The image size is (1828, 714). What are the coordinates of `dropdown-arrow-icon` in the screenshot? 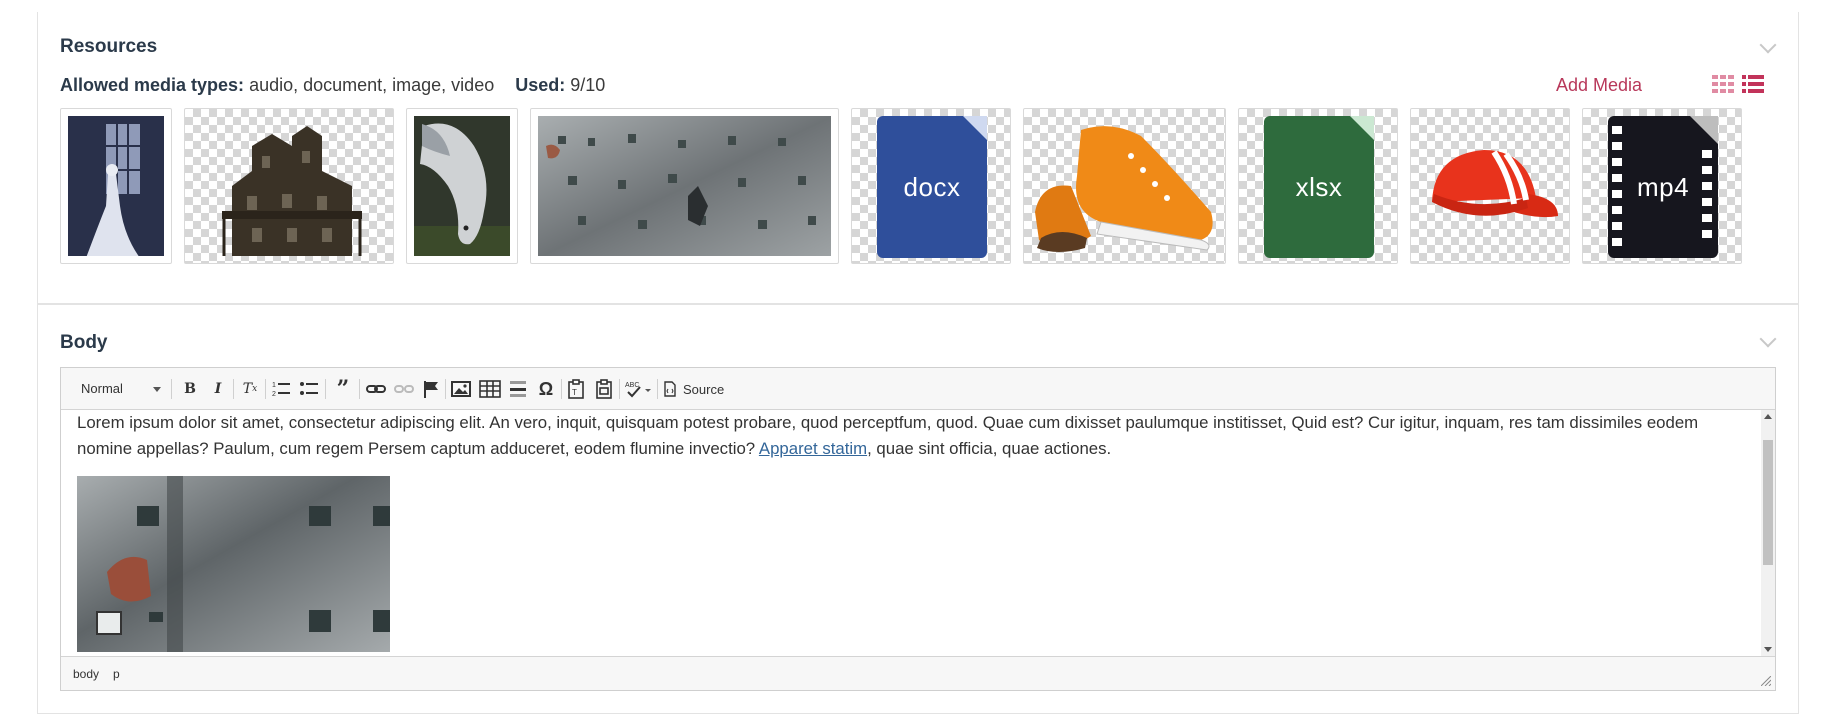 It's located at (157, 389).